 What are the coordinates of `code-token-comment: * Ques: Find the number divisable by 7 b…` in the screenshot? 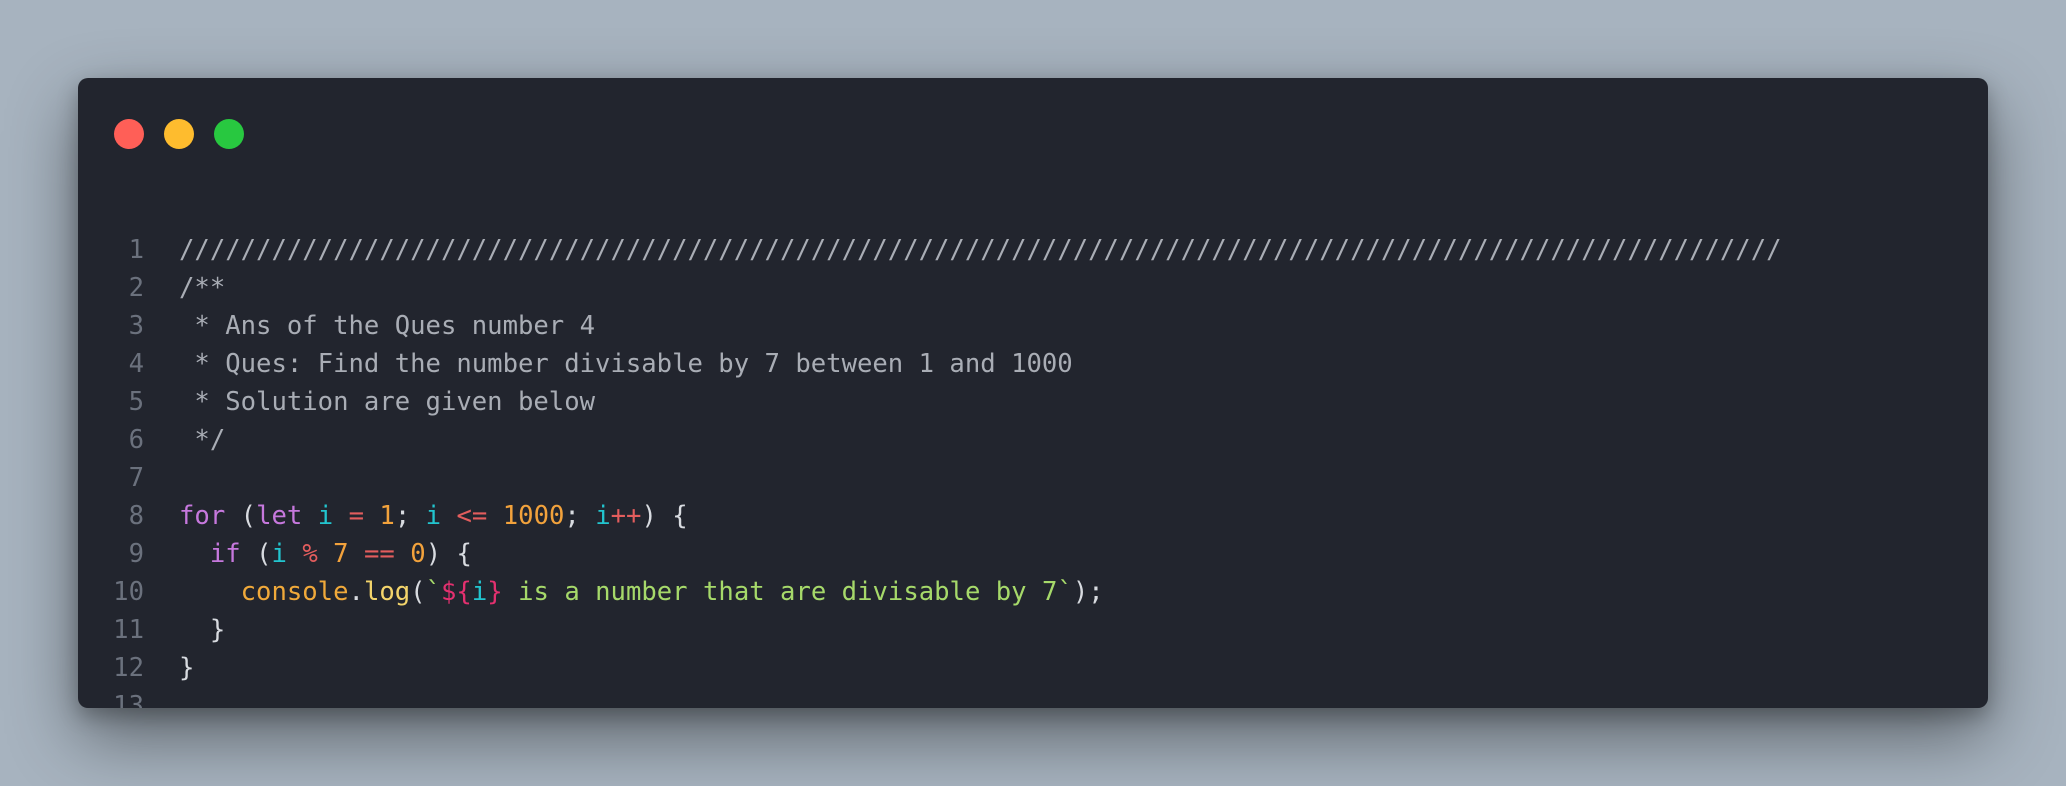 It's located at (626, 364).